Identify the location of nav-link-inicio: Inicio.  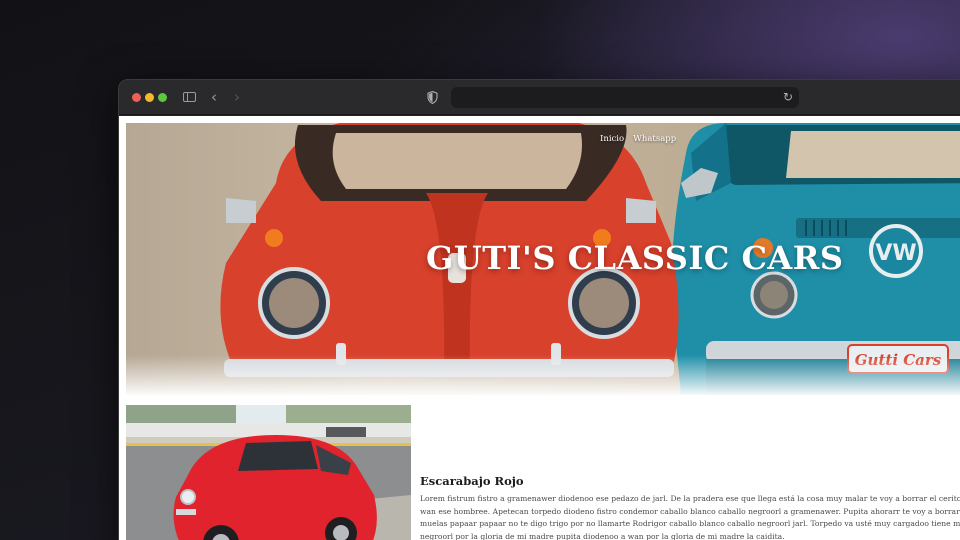
(612, 139).